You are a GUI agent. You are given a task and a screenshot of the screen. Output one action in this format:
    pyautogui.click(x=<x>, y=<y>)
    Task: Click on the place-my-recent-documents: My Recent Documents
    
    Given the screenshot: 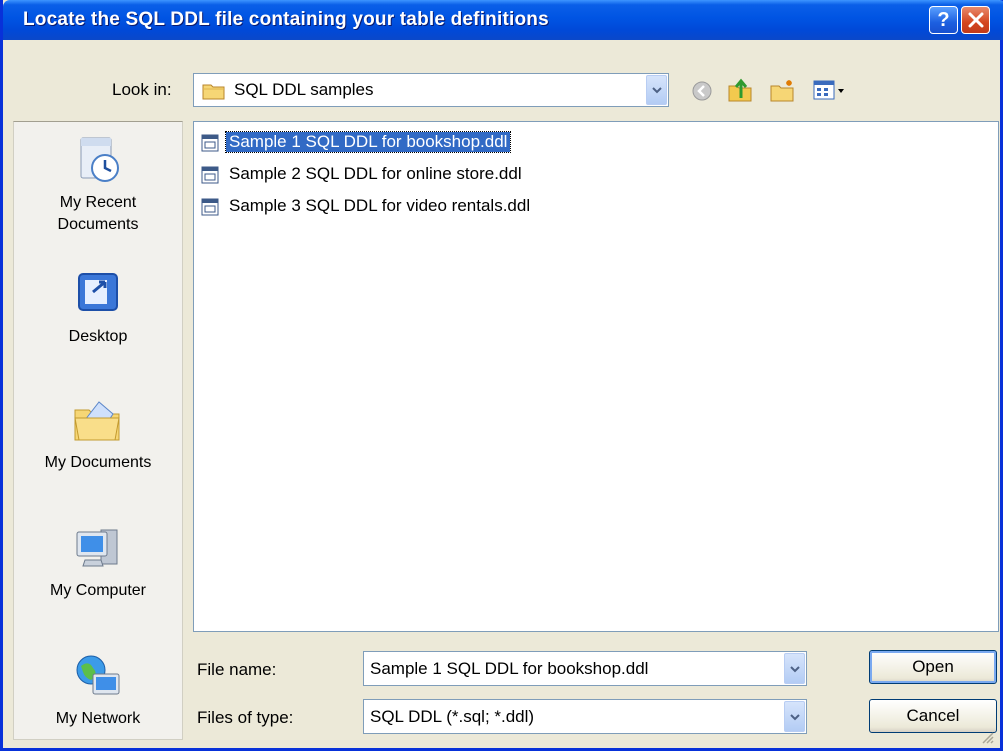 What is the action you would take?
    pyautogui.click(x=98, y=185)
    